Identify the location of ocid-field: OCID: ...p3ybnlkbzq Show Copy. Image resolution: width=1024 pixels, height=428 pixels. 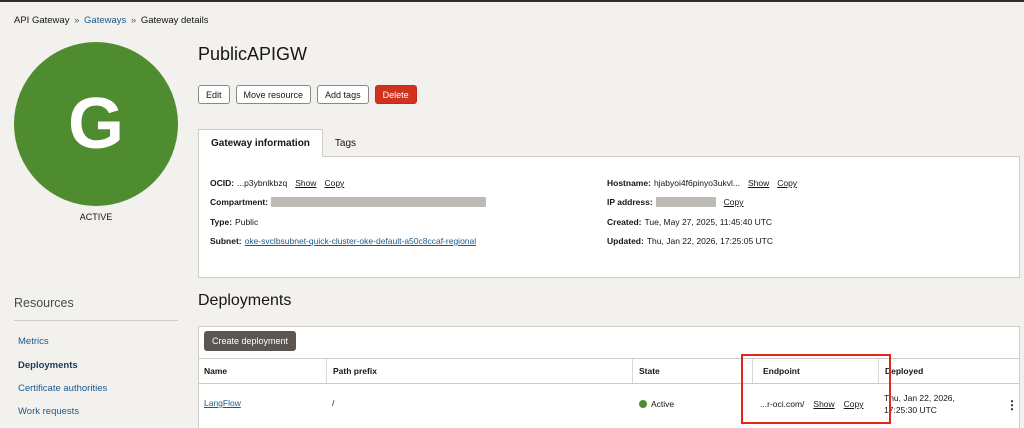
(277, 183).